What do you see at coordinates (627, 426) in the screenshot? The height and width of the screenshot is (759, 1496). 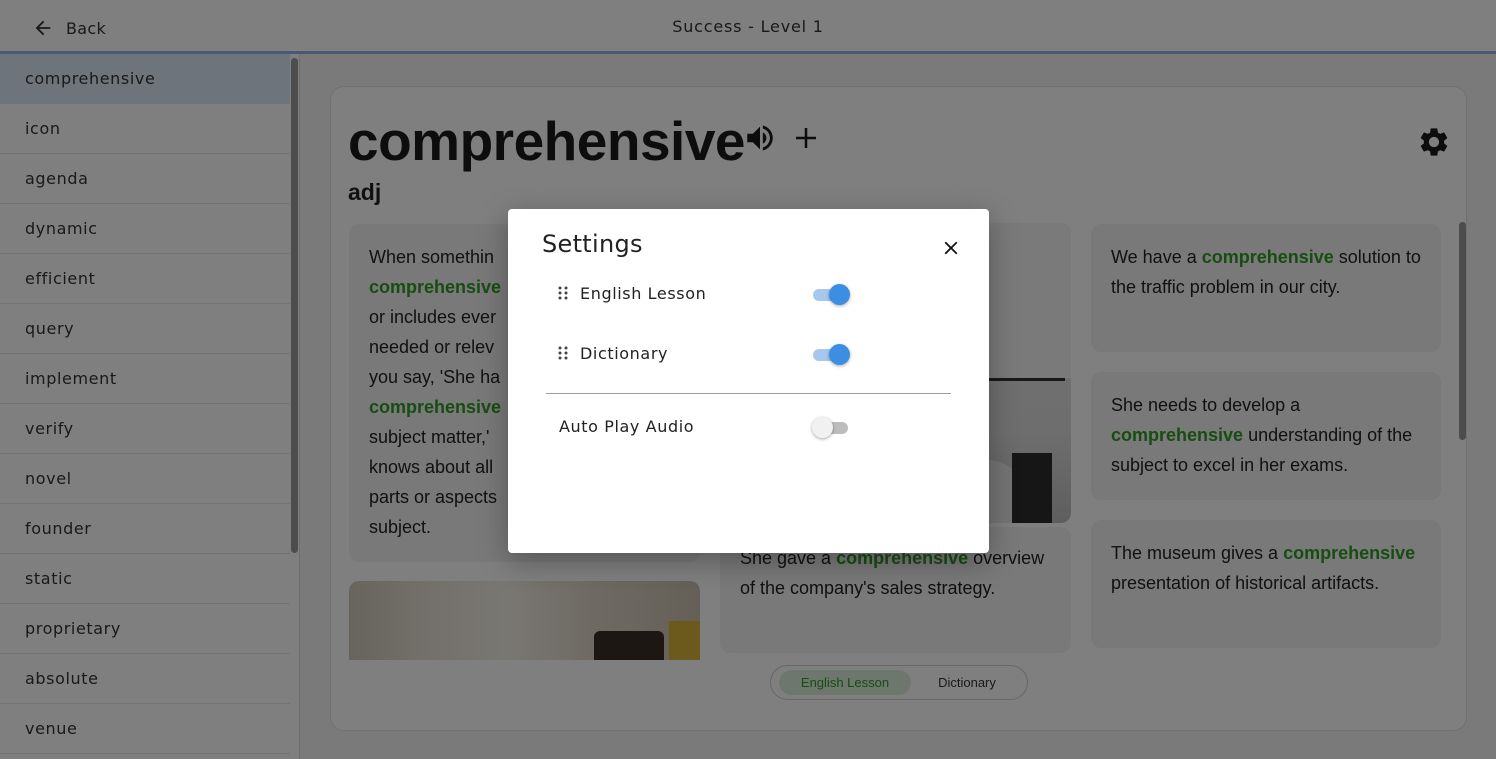 I see `settings-row-label: Auto Play Audio` at bounding box center [627, 426].